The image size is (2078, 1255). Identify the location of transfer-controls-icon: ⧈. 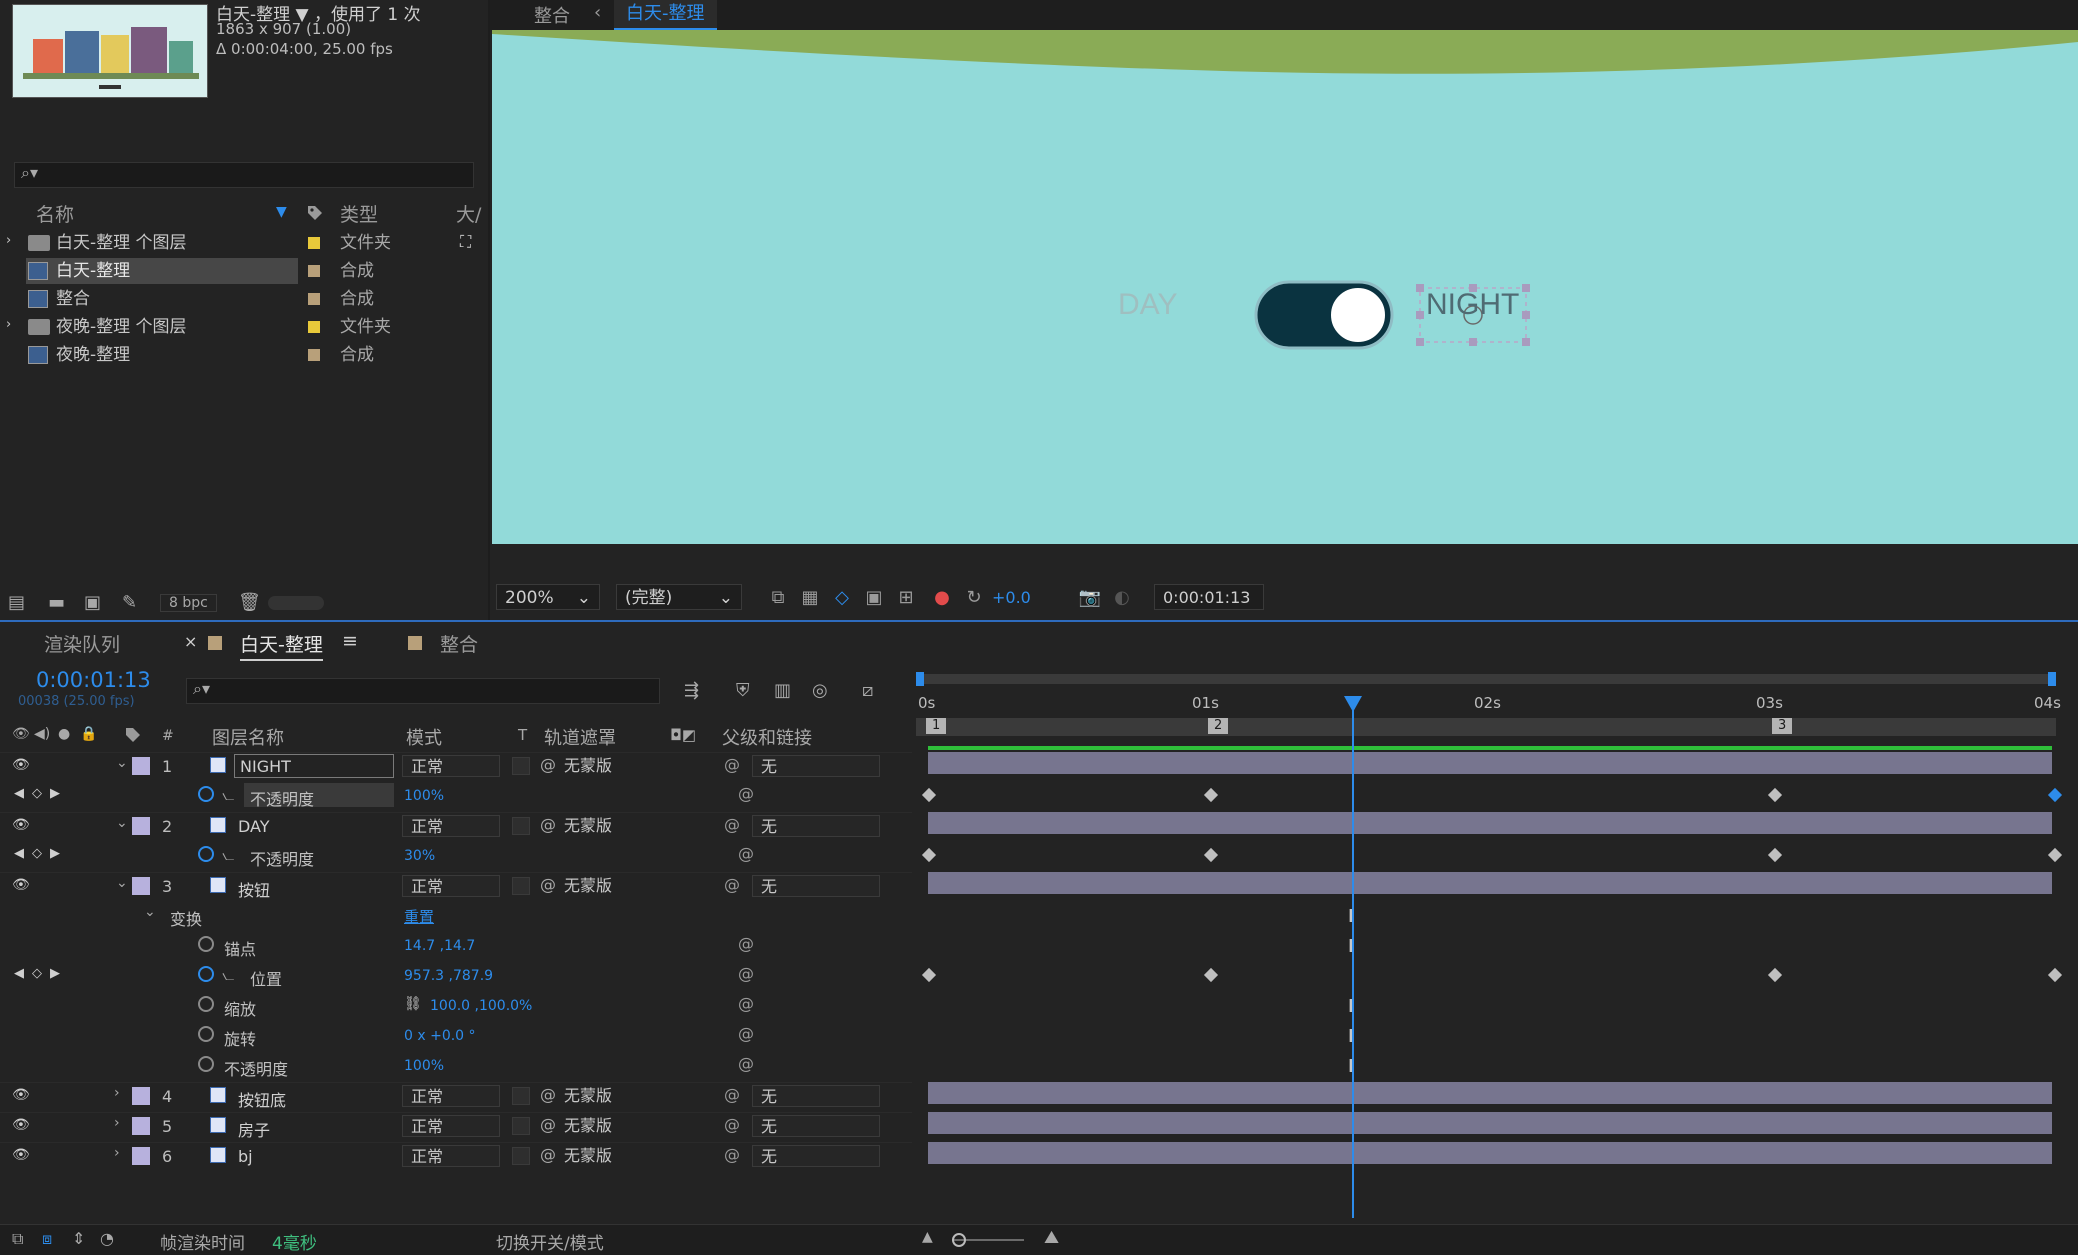
(47, 1239).